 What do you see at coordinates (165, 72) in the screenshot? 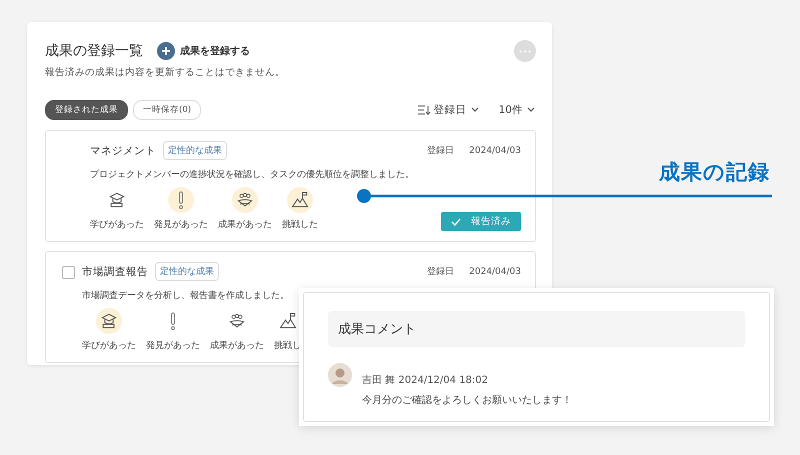
I see `notice-text: 報告済みの成果は内容を更新することはできません。` at bounding box center [165, 72].